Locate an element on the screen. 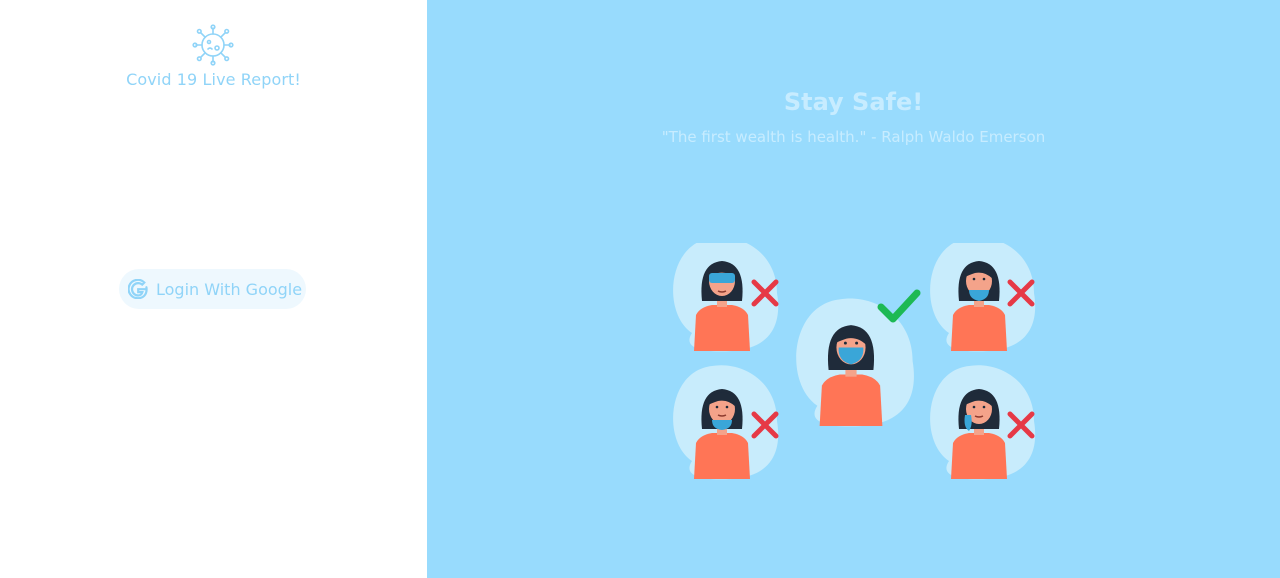 The height and width of the screenshot is (578, 1280). correct-mark-icon is located at coordinates (899, 306).